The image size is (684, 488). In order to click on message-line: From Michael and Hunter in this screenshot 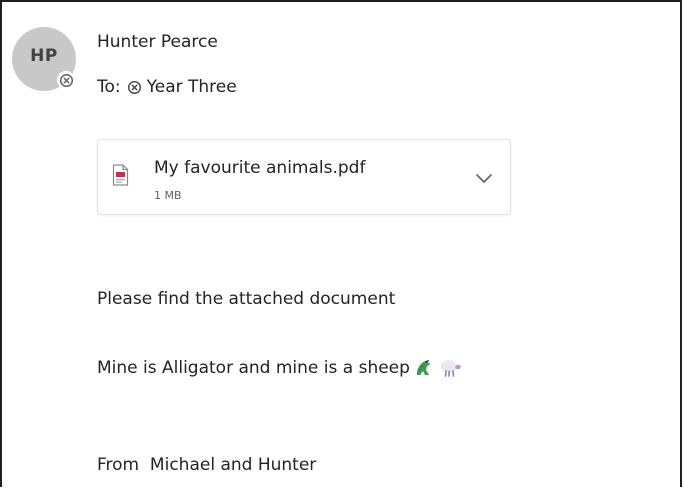, I will do `click(207, 465)`.